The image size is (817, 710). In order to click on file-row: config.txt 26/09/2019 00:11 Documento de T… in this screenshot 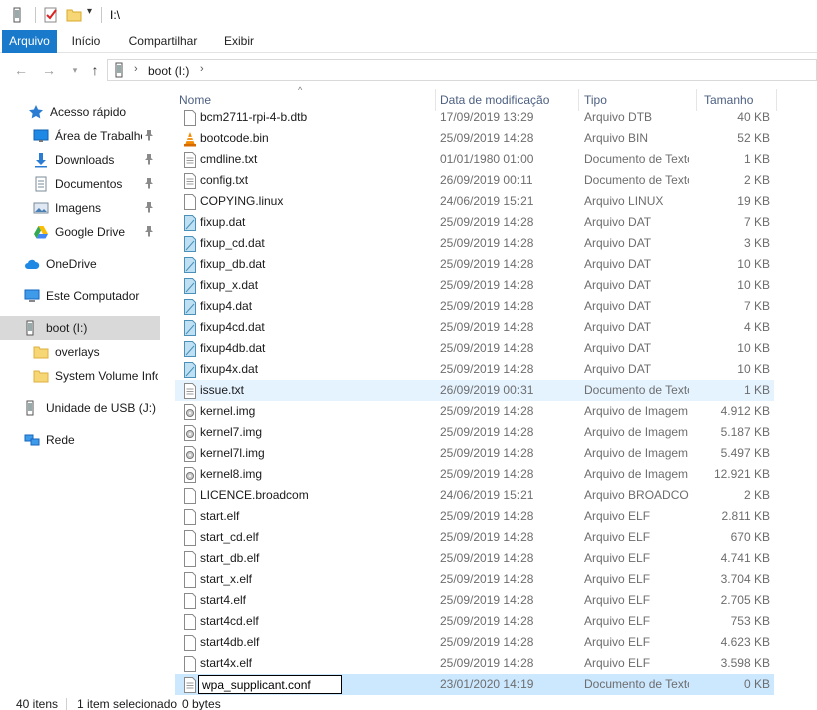, I will do `click(474, 180)`.